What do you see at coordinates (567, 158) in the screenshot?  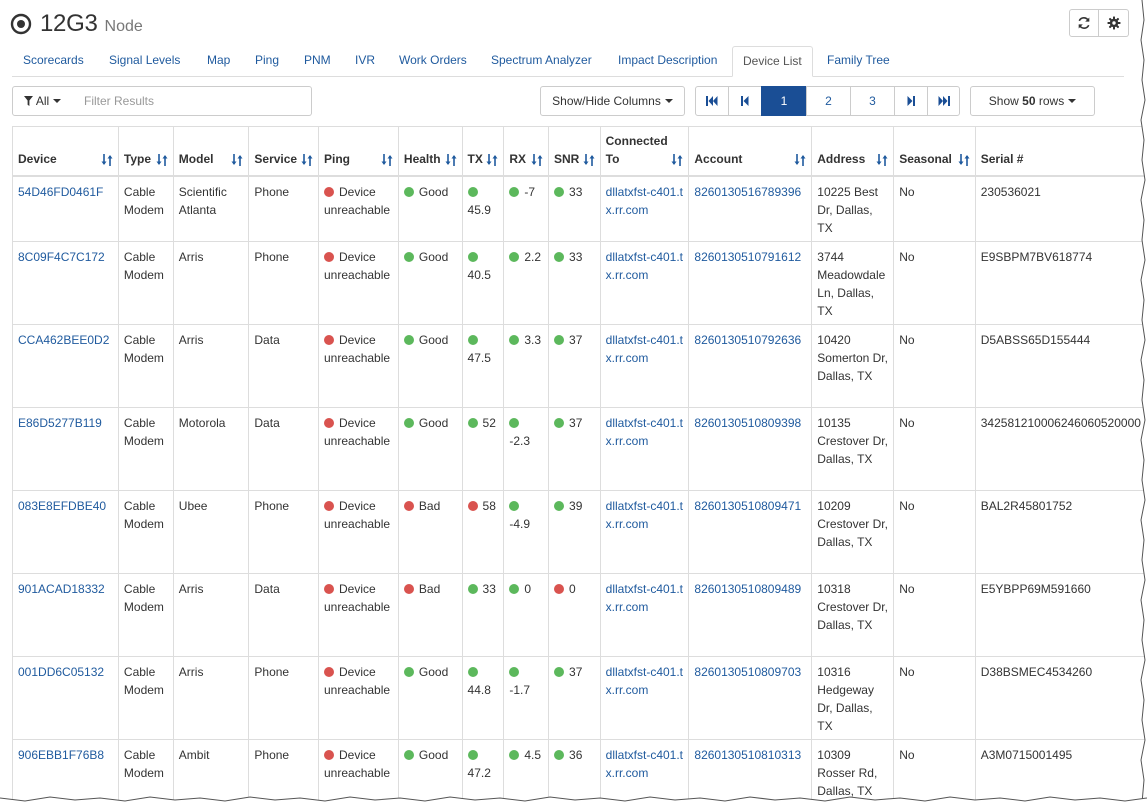 I see `column-label: SNR` at bounding box center [567, 158].